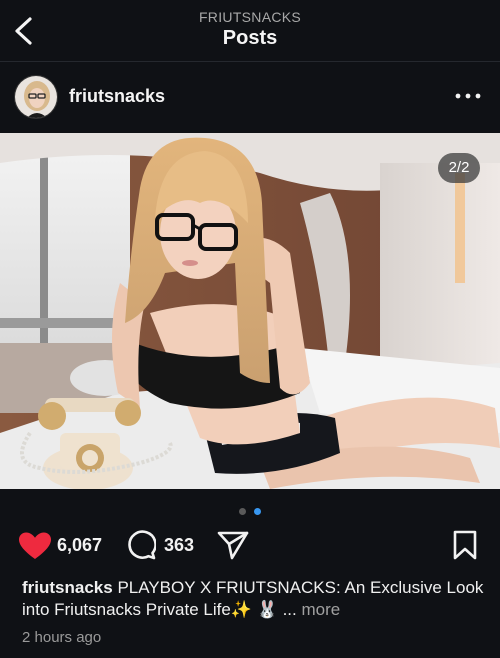 This screenshot has width=500, height=658. I want to click on carousel-indicator, so click(250, 509).